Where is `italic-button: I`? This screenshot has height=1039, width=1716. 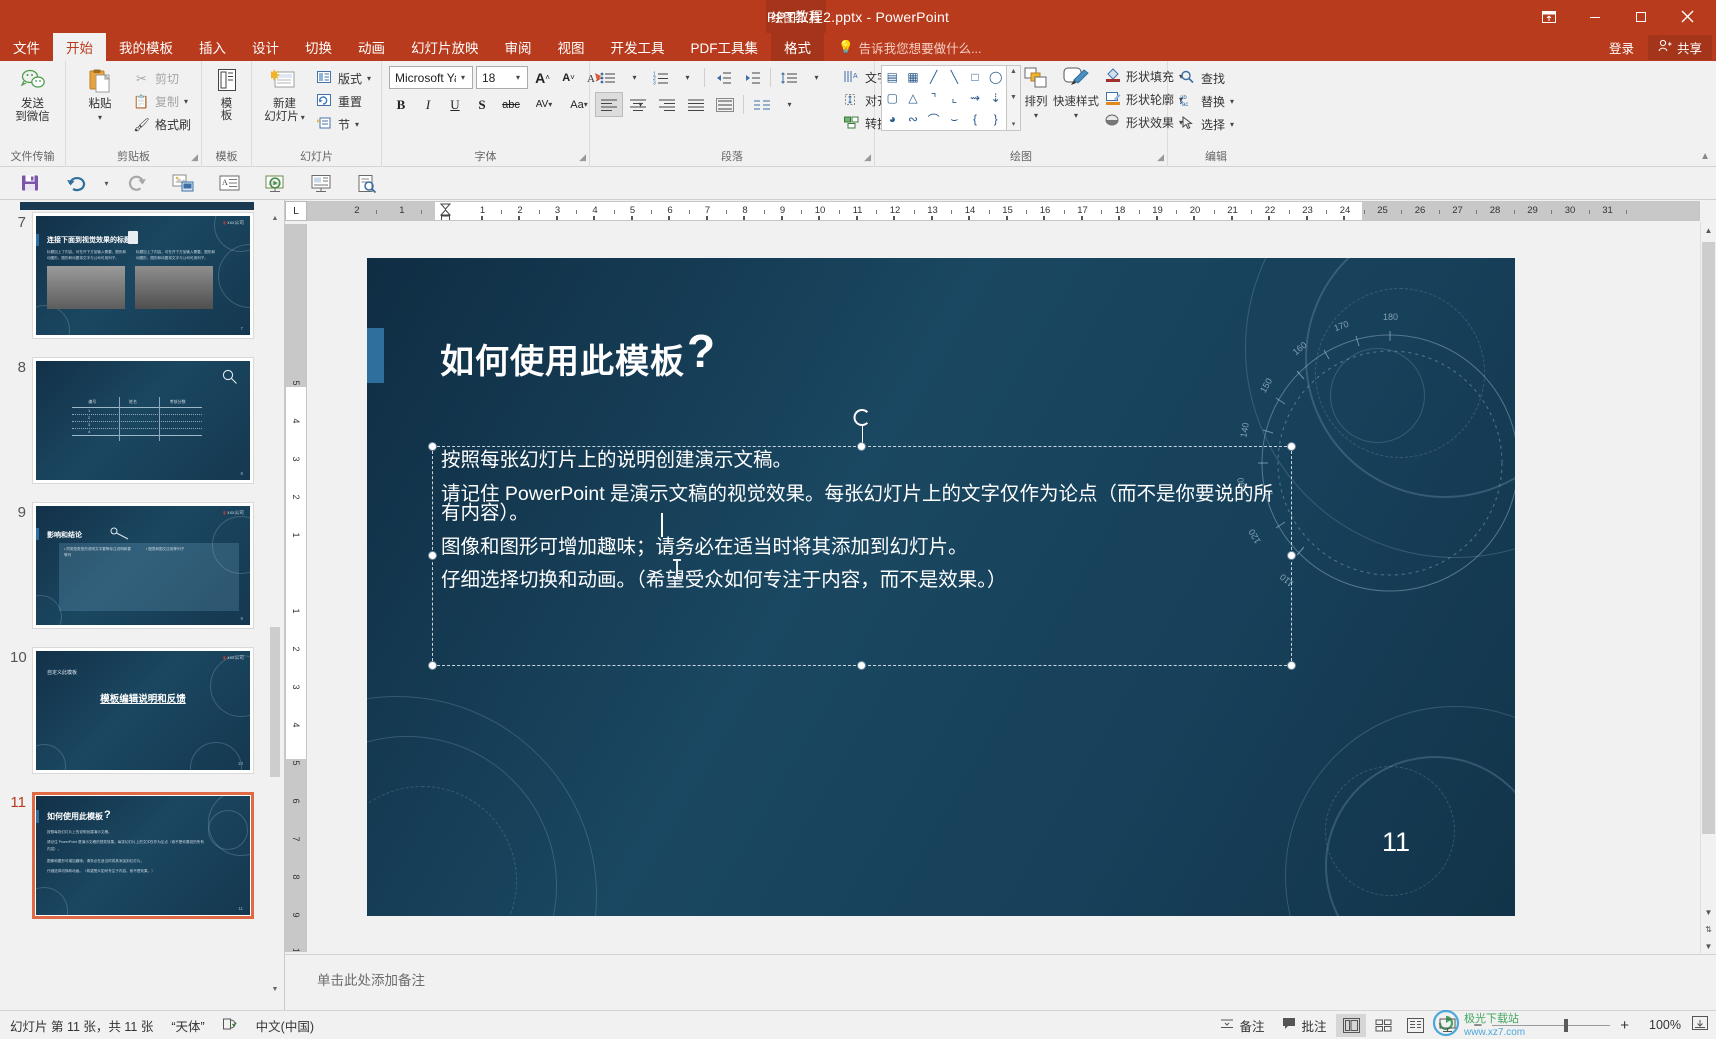
italic-button: I is located at coordinates (428, 104).